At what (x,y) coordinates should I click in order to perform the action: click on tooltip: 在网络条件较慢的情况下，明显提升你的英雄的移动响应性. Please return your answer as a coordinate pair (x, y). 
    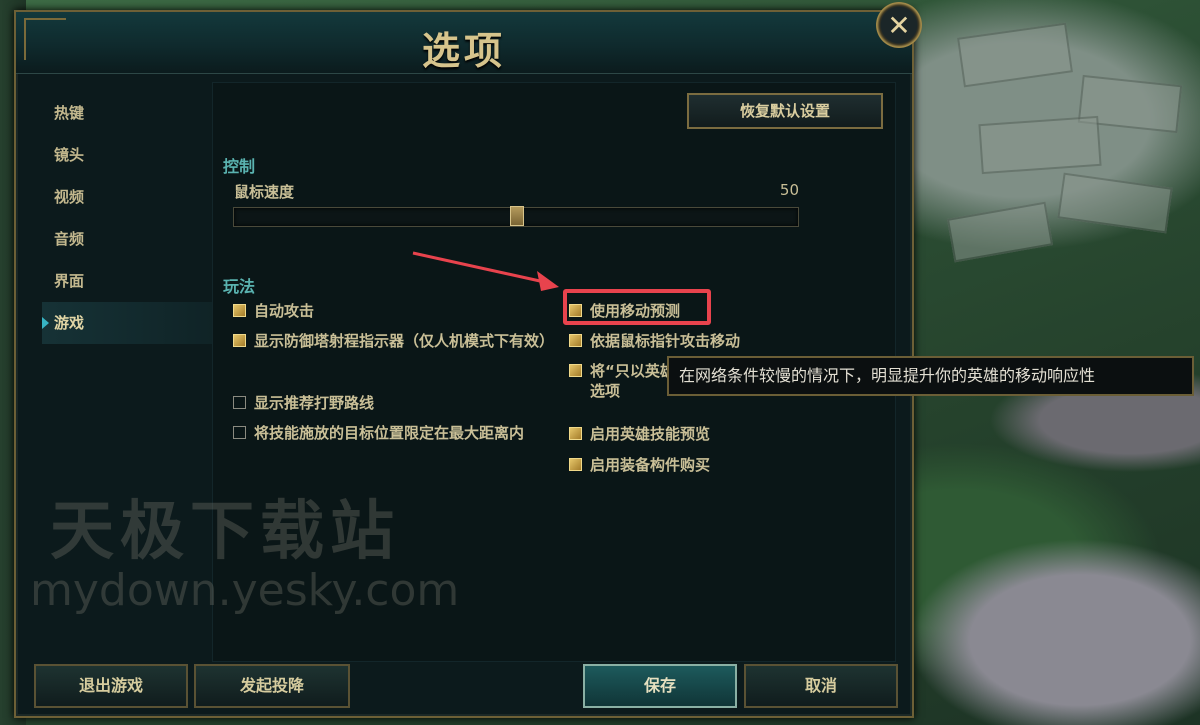
    Looking at the image, I should click on (930, 376).